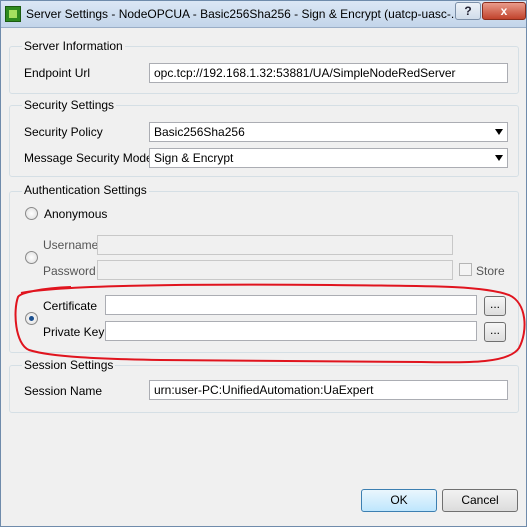 Image resolution: width=527 pixels, height=527 pixels. I want to click on anonymous-radio, so click(31, 213).